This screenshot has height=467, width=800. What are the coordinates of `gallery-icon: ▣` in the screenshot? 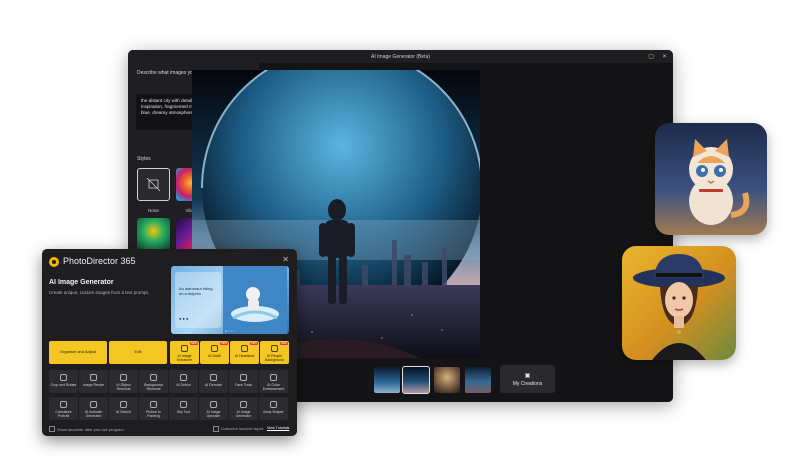 It's located at (527, 375).